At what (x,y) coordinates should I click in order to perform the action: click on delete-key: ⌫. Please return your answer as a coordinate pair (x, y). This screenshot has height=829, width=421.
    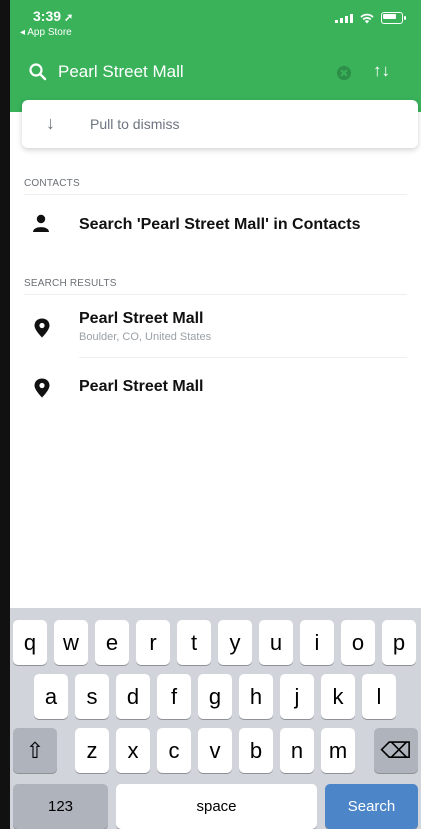
    Looking at the image, I should click on (396, 750).